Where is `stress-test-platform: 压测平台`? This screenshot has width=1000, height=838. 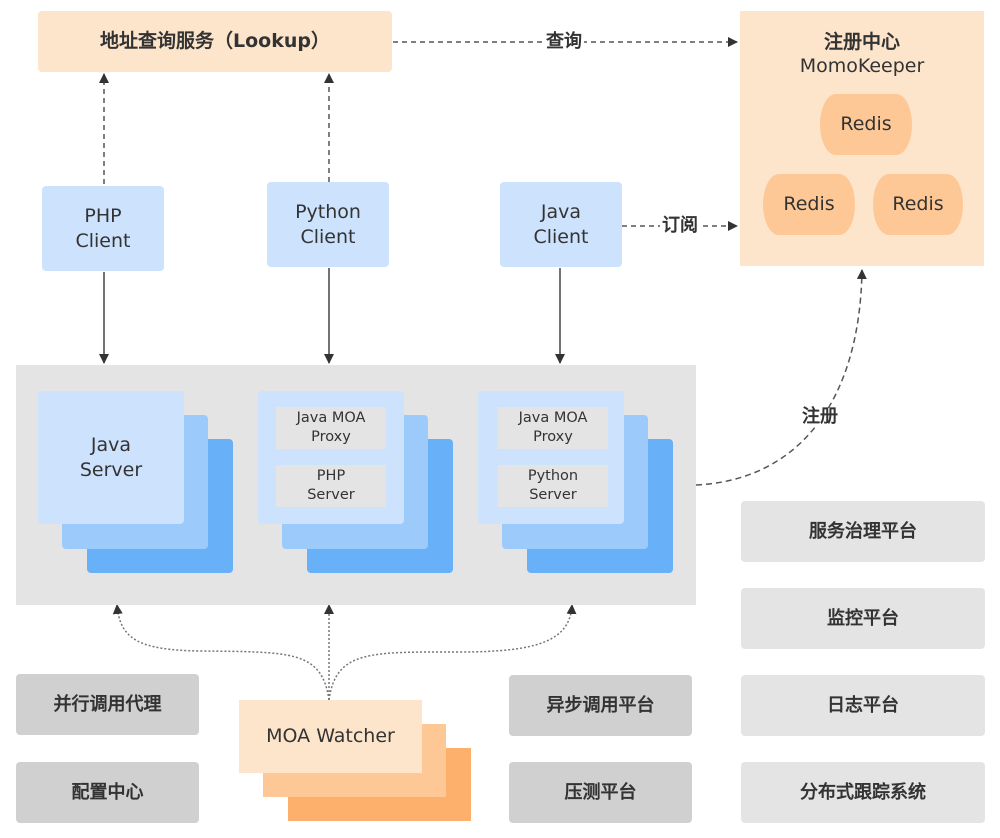
stress-test-platform: 压测平台 is located at coordinates (600, 792).